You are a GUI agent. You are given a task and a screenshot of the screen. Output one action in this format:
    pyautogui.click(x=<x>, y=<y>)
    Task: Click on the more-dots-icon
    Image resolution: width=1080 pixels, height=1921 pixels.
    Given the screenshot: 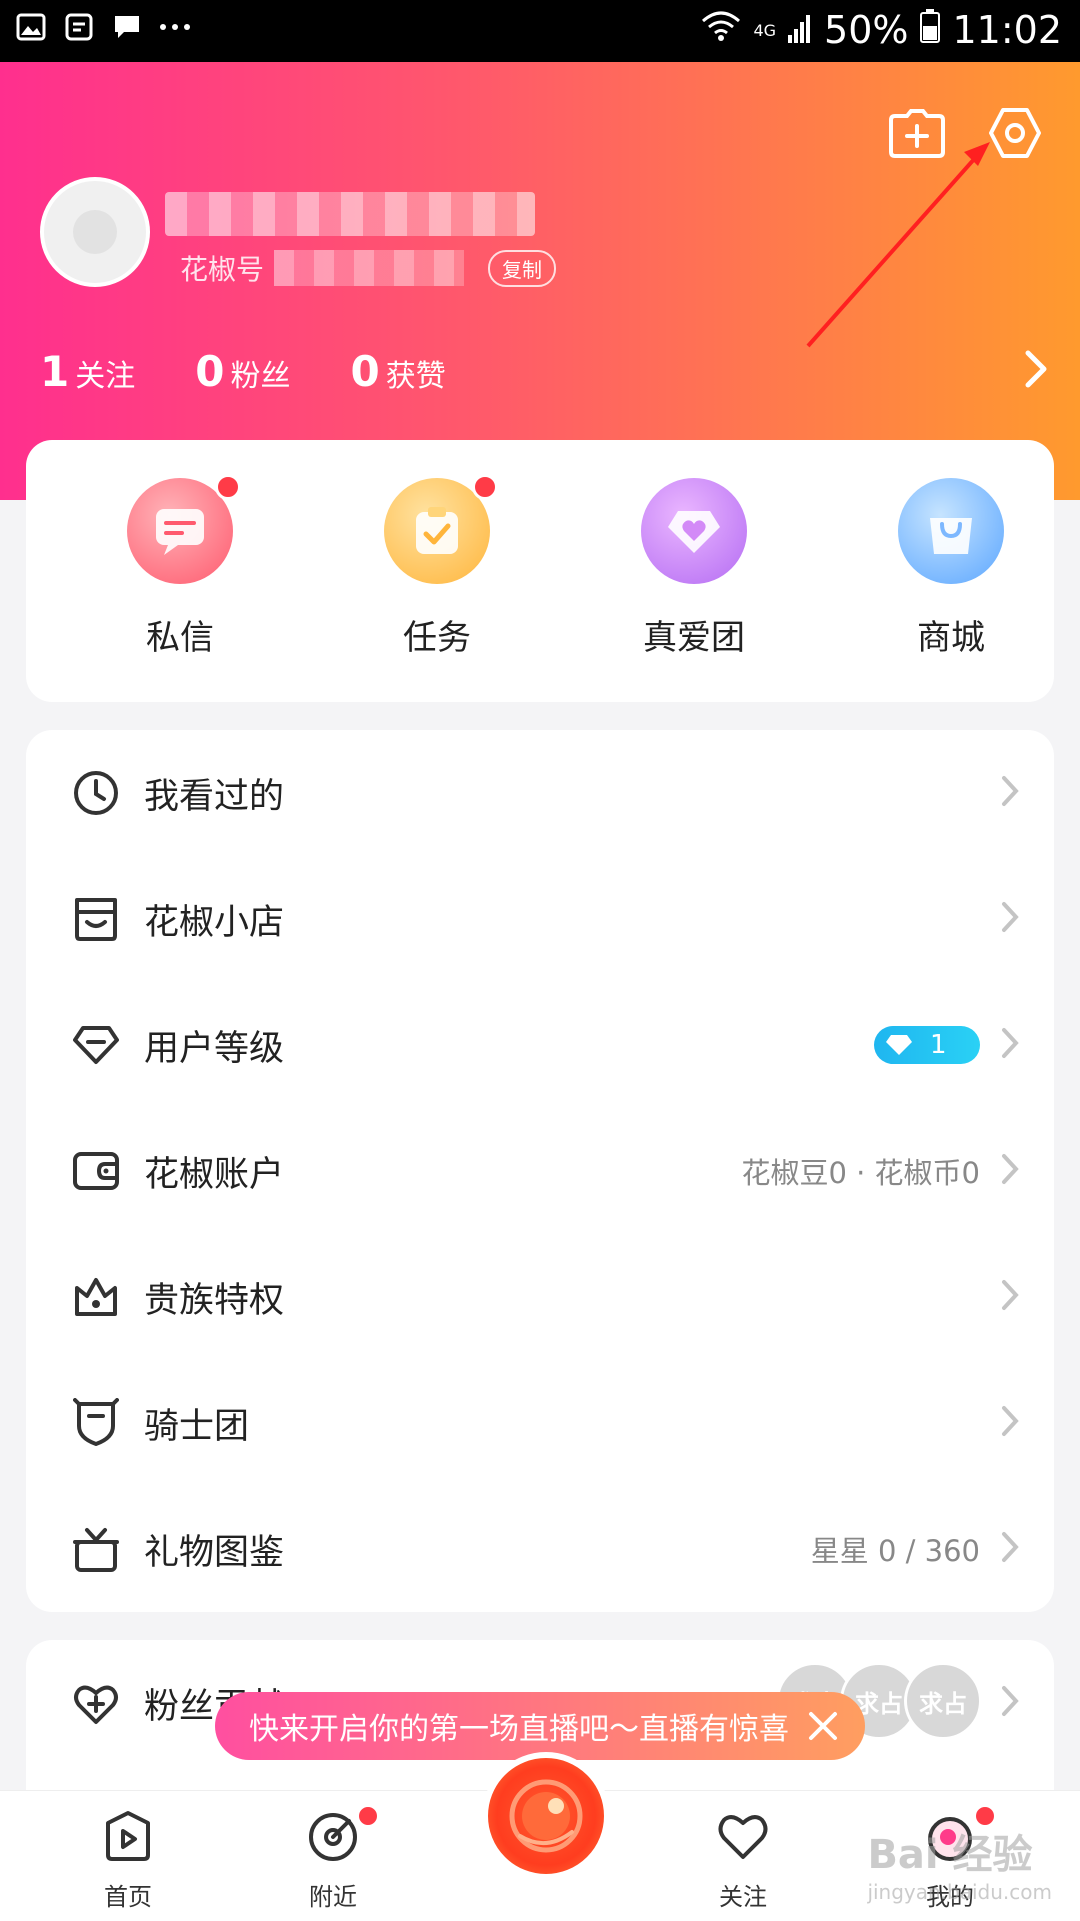 What is the action you would take?
    pyautogui.click(x=175, y=27)
    